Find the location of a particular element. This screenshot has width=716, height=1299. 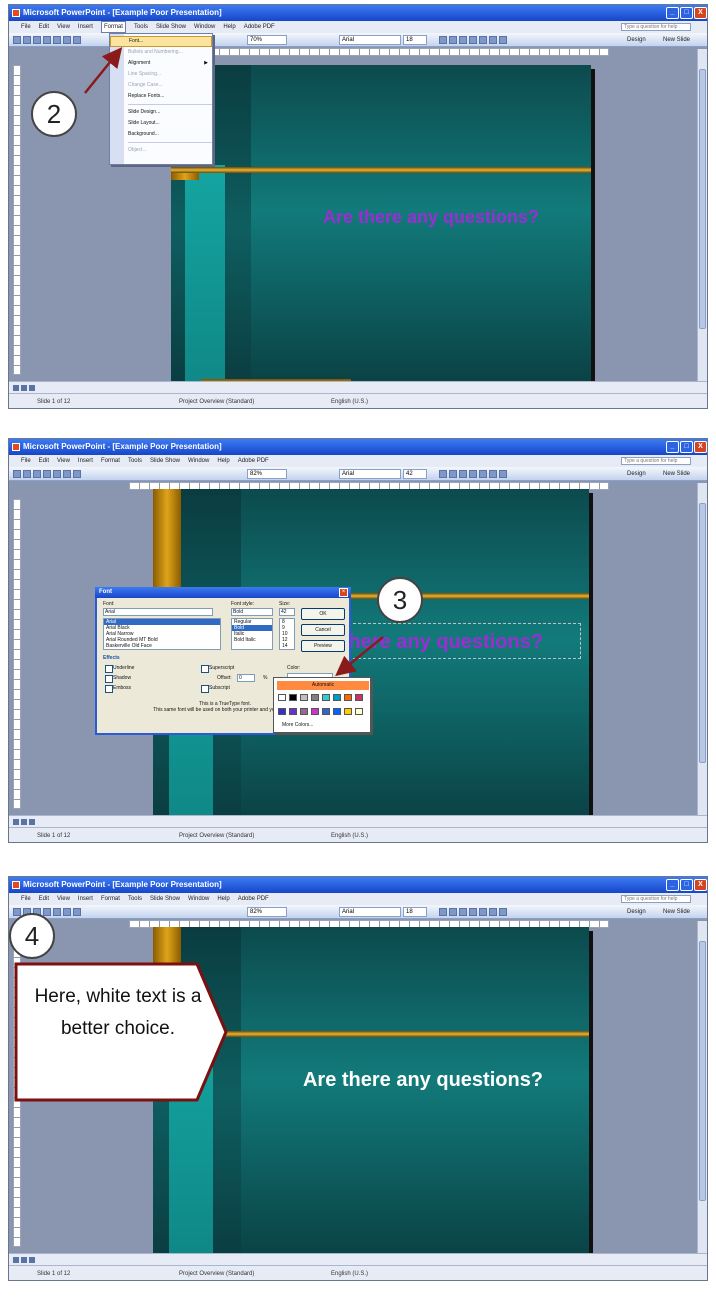

open-icon is located at coordinates (27, 40).